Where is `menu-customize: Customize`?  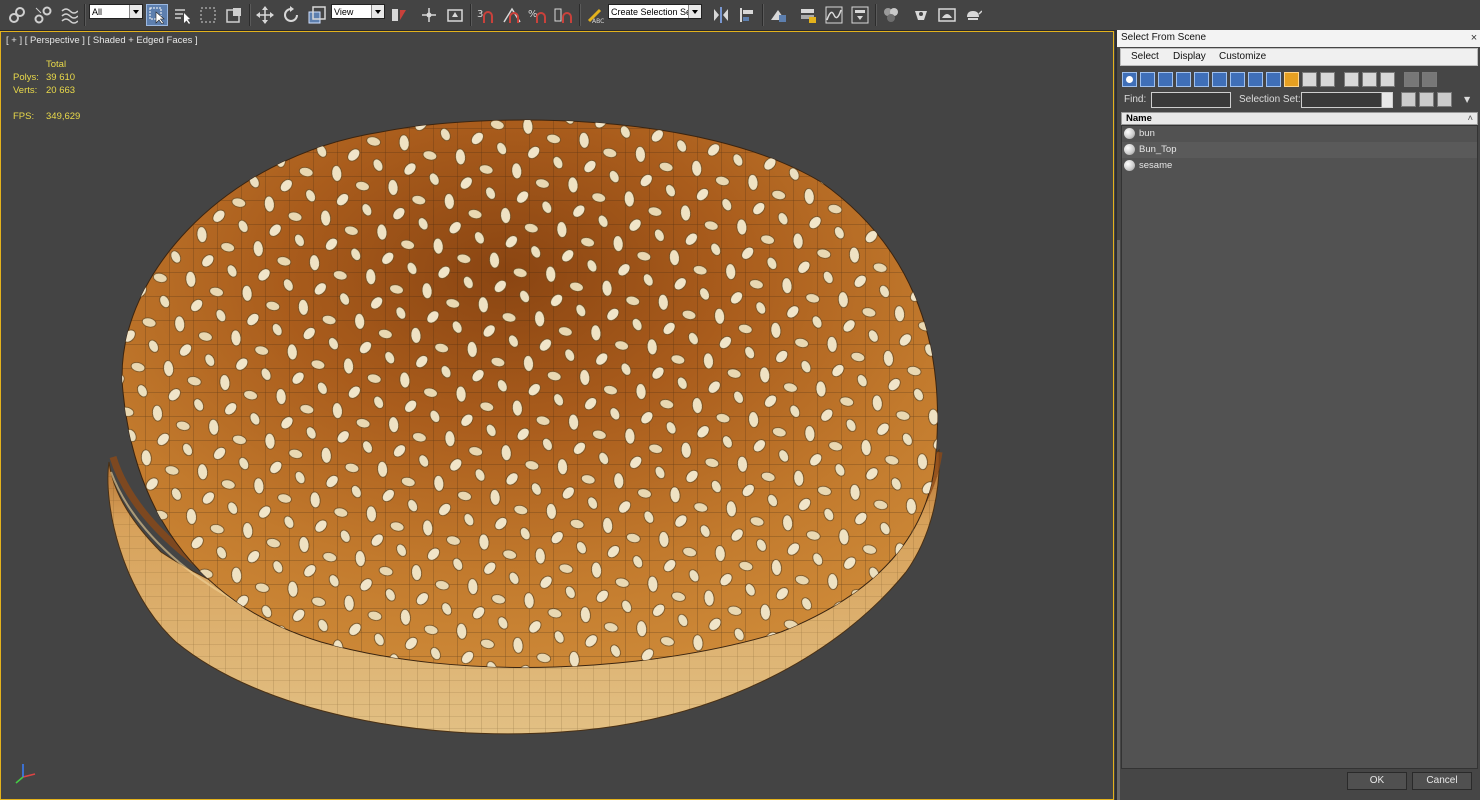
menu-customize: Customize is located at coordinates (1242, 56).